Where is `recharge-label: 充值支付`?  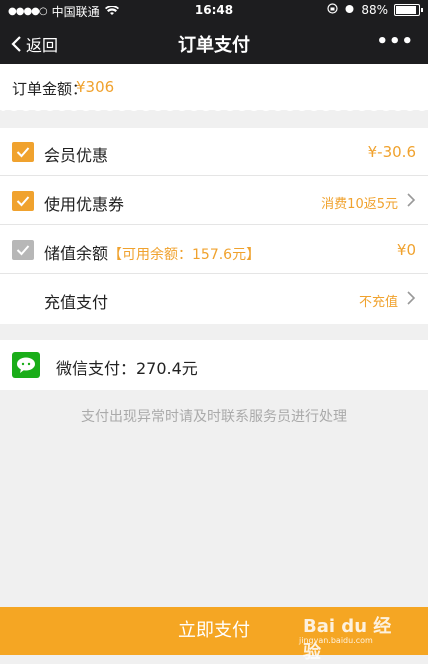 recharge-label: 充值支付 is located at coordinates (76, 302).